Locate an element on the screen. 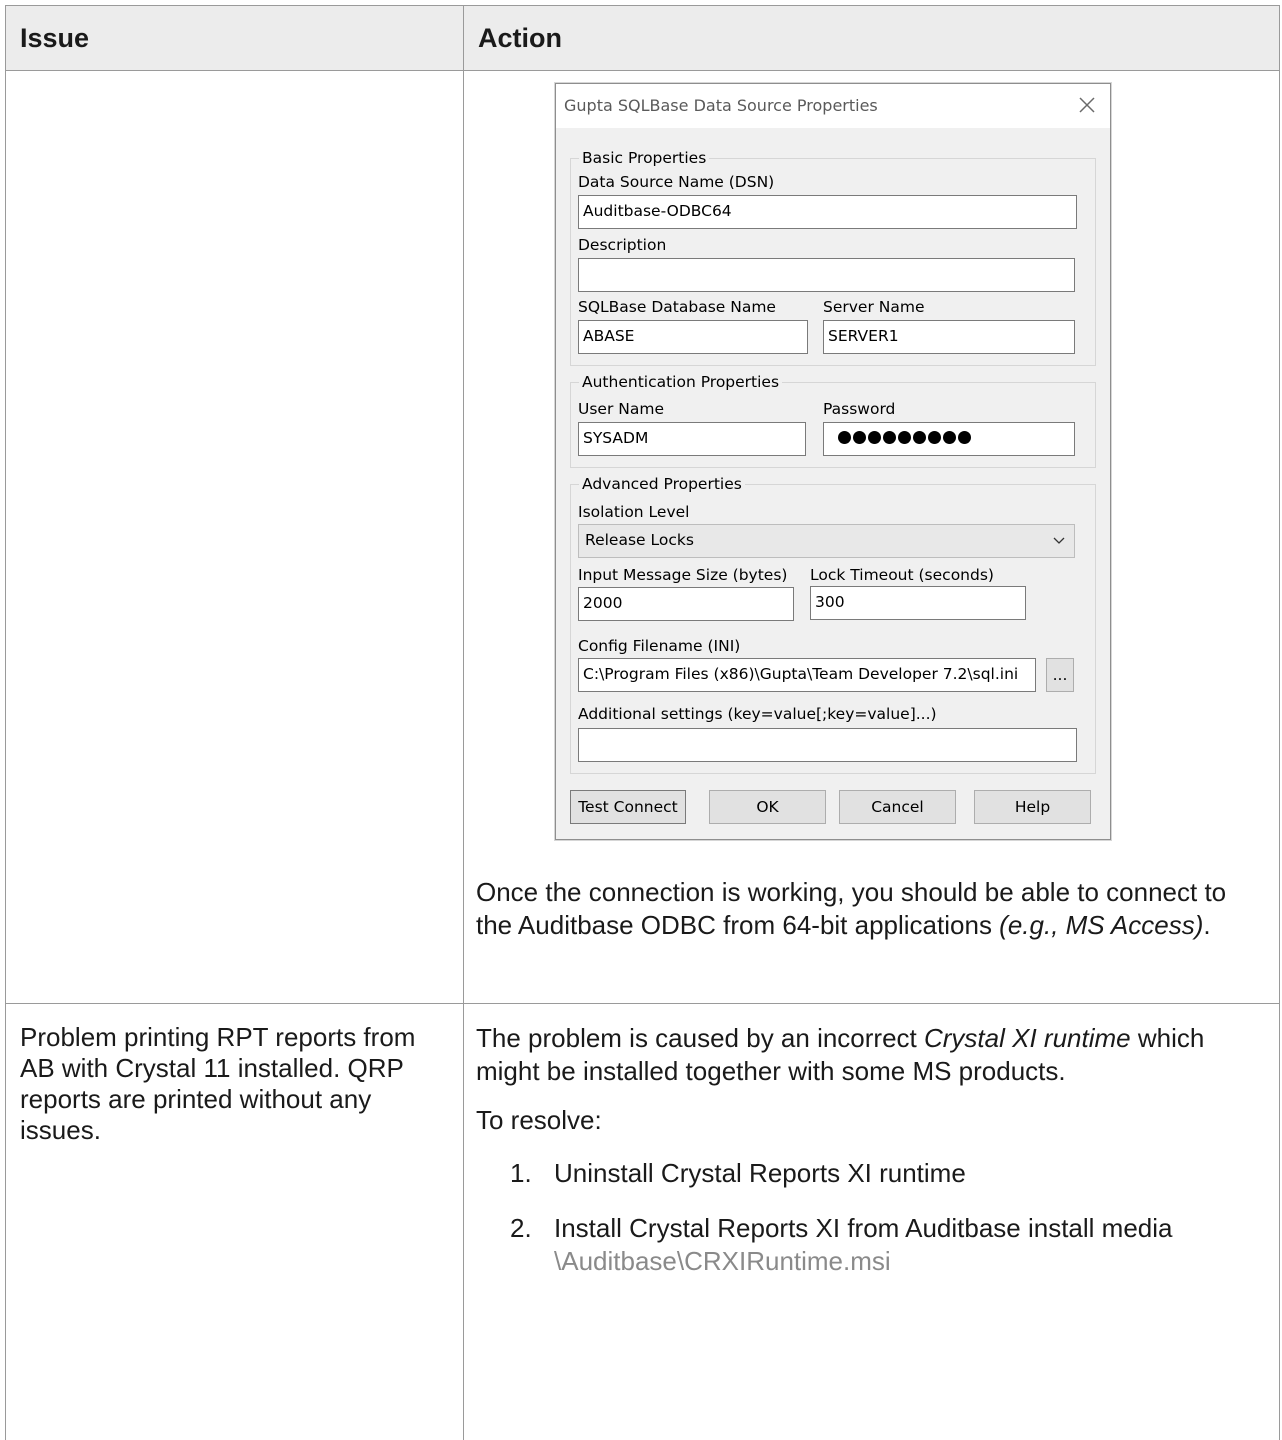 Image resolution: width=1282 pixels, height=1440 pixels. step-text: Uninstall Crystal Reports XI runtime is located at coordinates (760, 1173).